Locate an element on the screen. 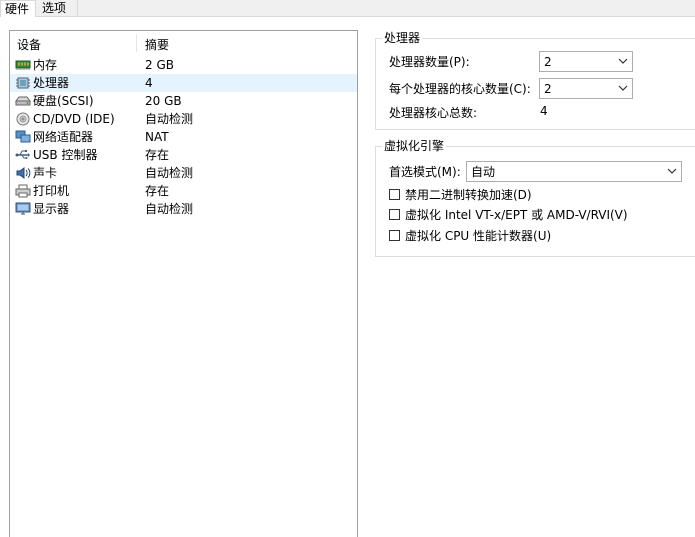  virtualization-engine-title: 虚拟化引擎 is located at coordinates (414, 146).